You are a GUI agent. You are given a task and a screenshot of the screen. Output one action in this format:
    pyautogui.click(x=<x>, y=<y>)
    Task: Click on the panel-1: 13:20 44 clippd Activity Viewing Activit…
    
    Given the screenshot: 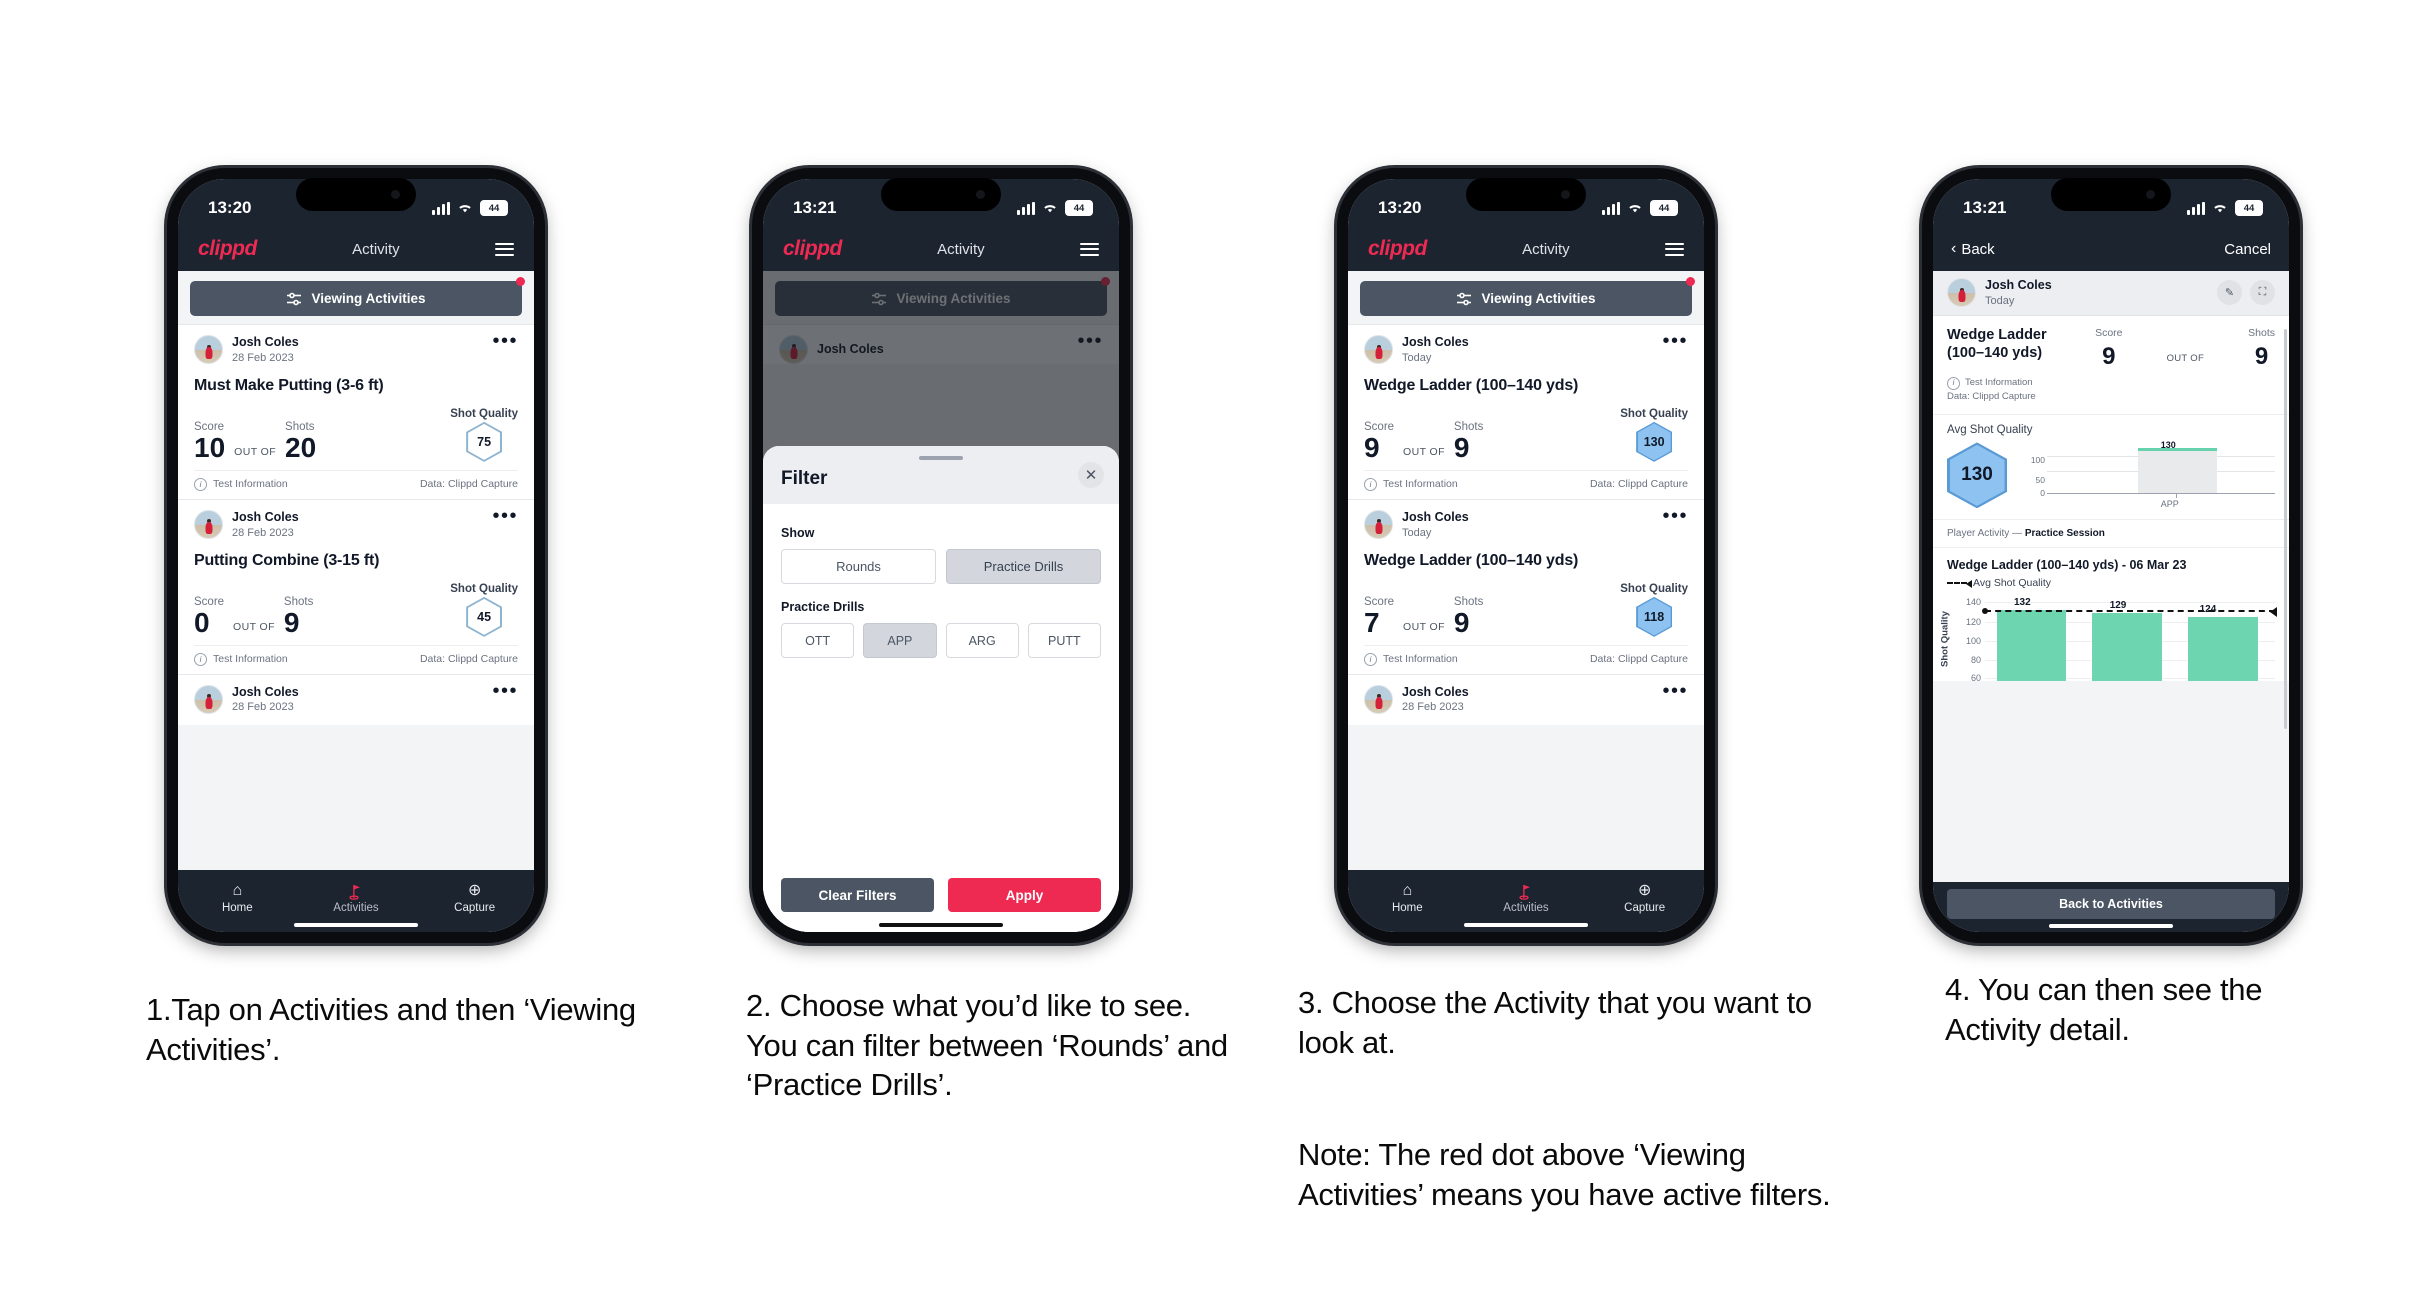 What is the action you would take?
    pyautogui.click(x=356, y=555)
    